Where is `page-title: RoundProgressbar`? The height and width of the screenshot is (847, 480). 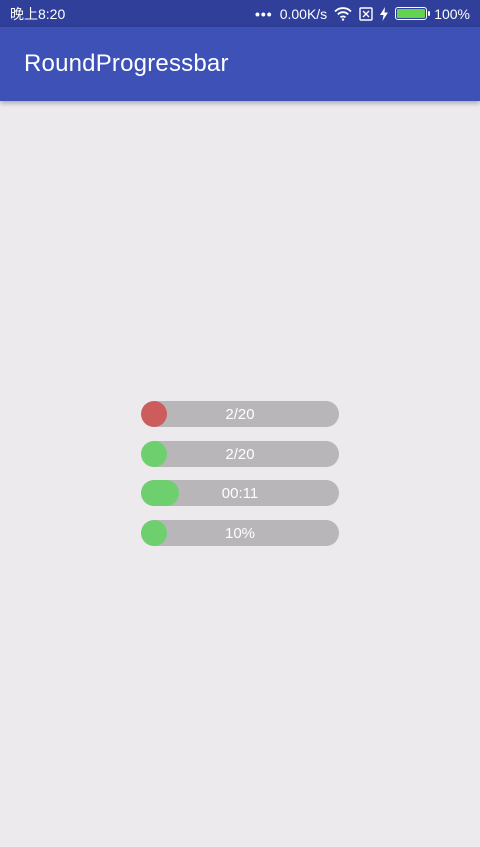 page-title: RoundProgressbar is located at coordinates (126, 63).